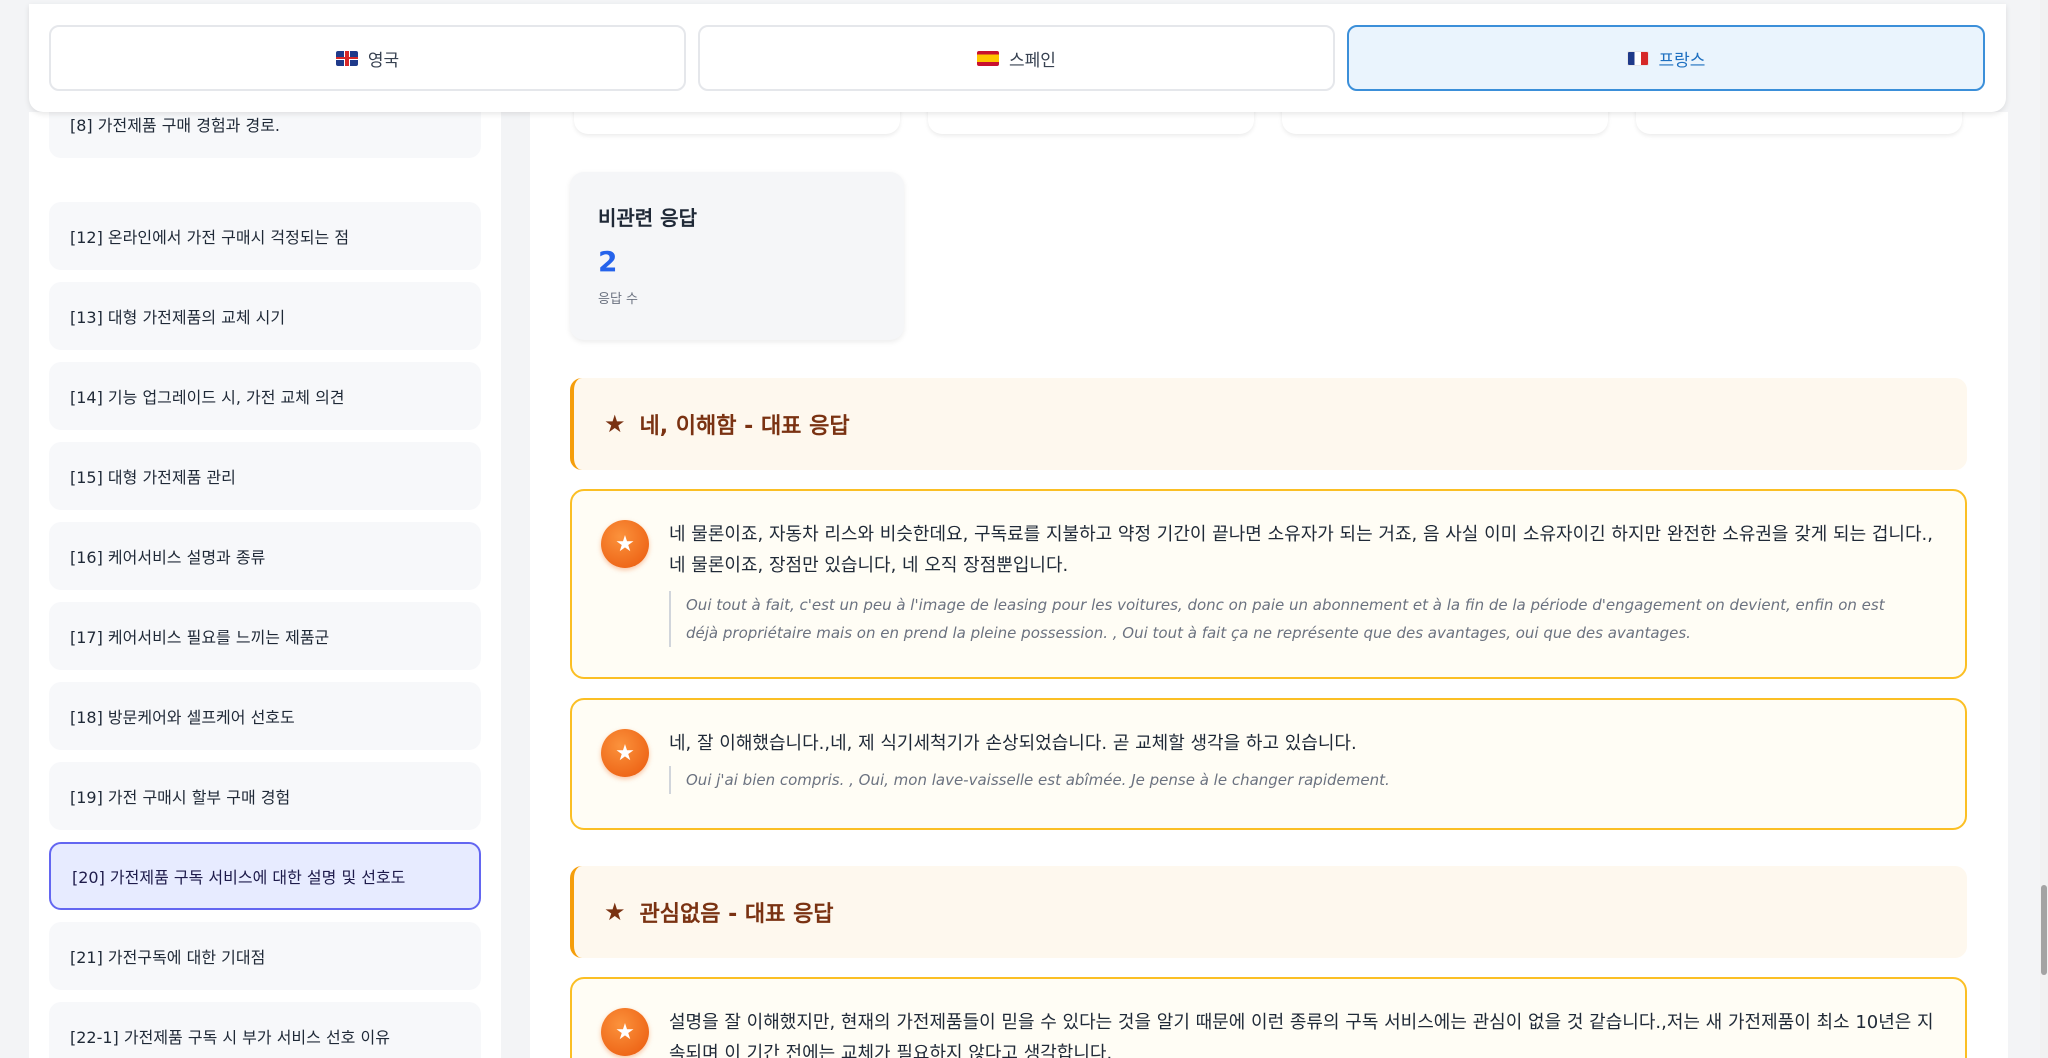 The width and height of the screenshot is (2048, 1058). I want to click on sidebar-item-q19: [19] 가전 구매시 할부 구매 경험, so click(265, 796).